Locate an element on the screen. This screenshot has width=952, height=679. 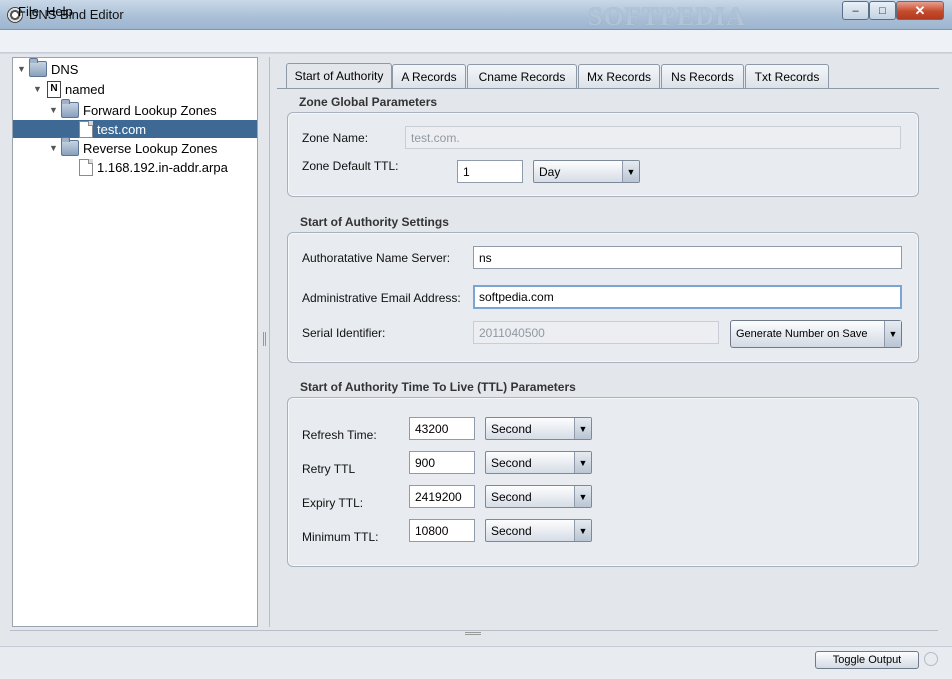
default-ttl-input: 1 is located at coordinates (490, 171).